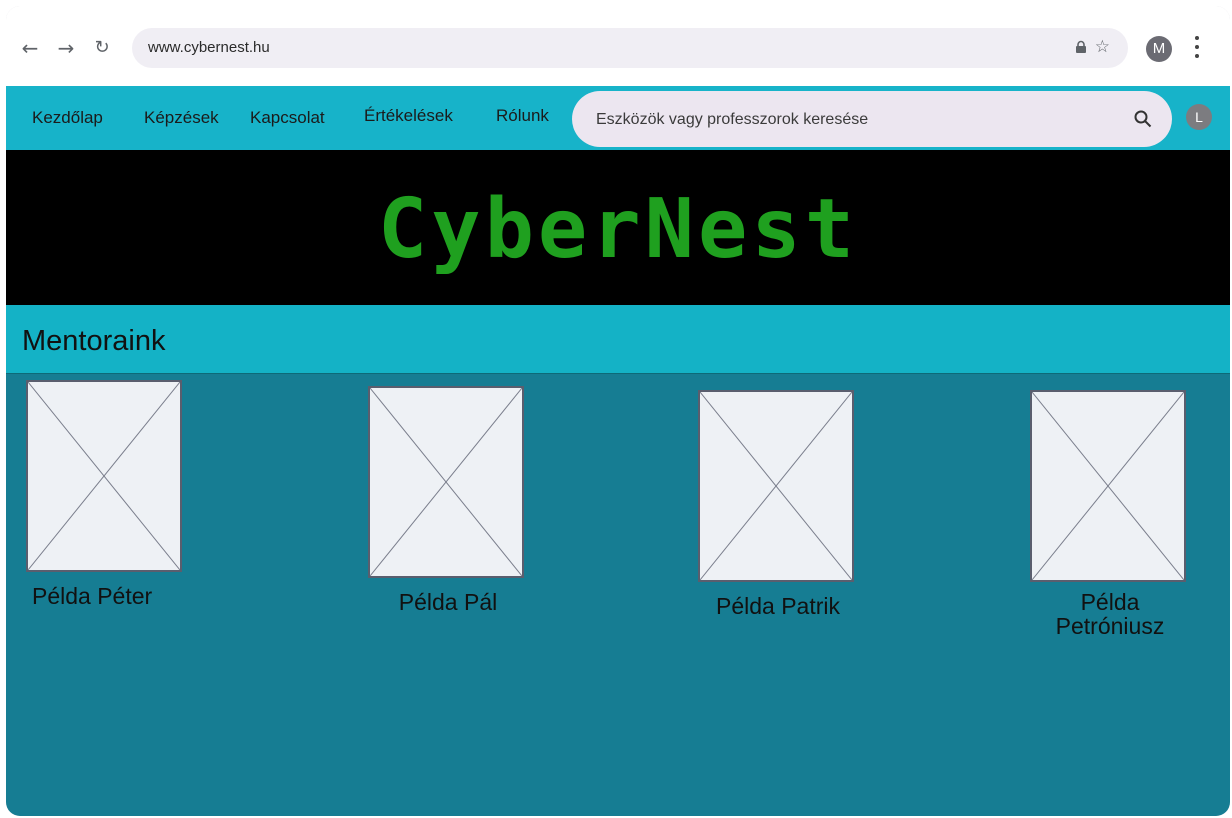  What do you see at coordinates (777, 606) in the screenshot?
I see `mentor-name: Példa Patrik` at bounding box center [777, 606].